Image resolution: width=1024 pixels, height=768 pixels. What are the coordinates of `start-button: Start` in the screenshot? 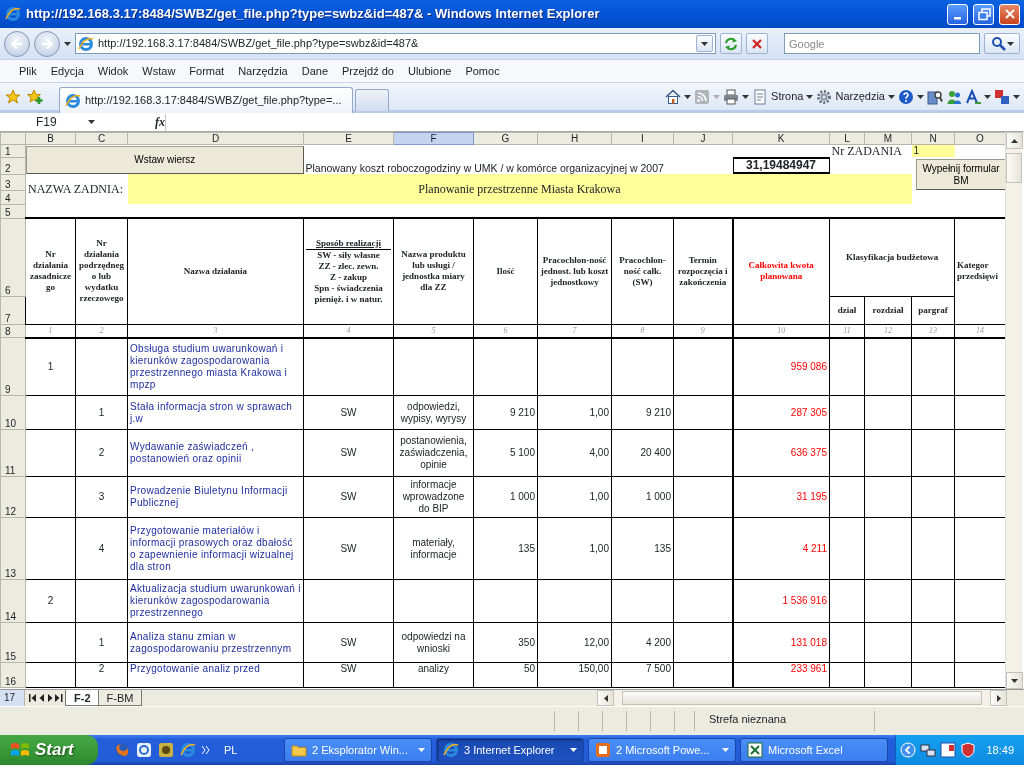 It's located at (49, 750).